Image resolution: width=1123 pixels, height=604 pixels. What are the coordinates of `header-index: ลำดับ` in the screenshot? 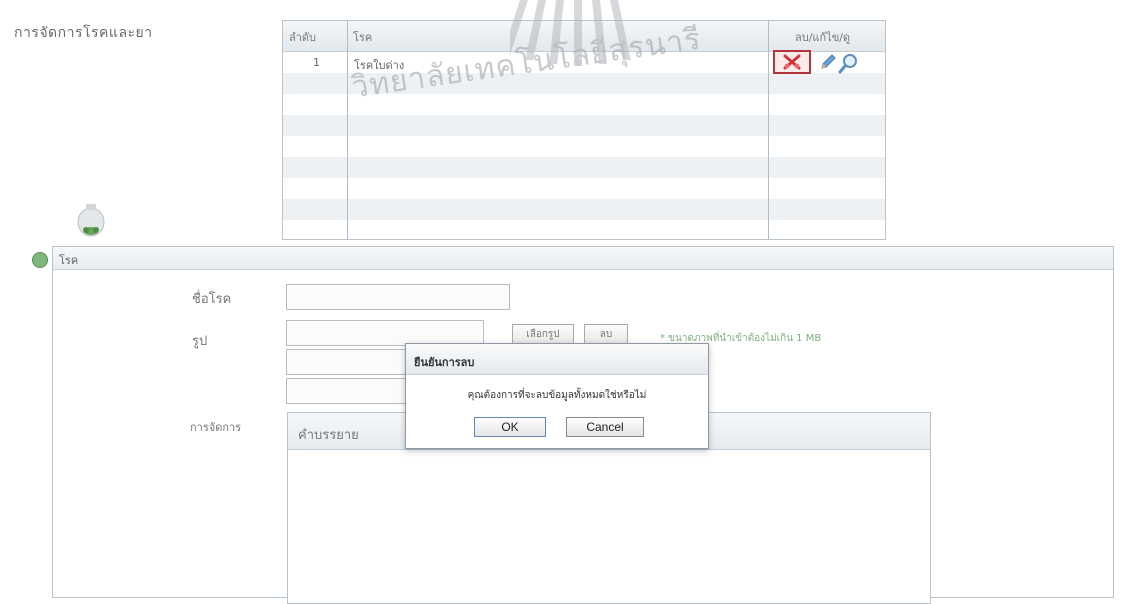 It's located at (303, 37).